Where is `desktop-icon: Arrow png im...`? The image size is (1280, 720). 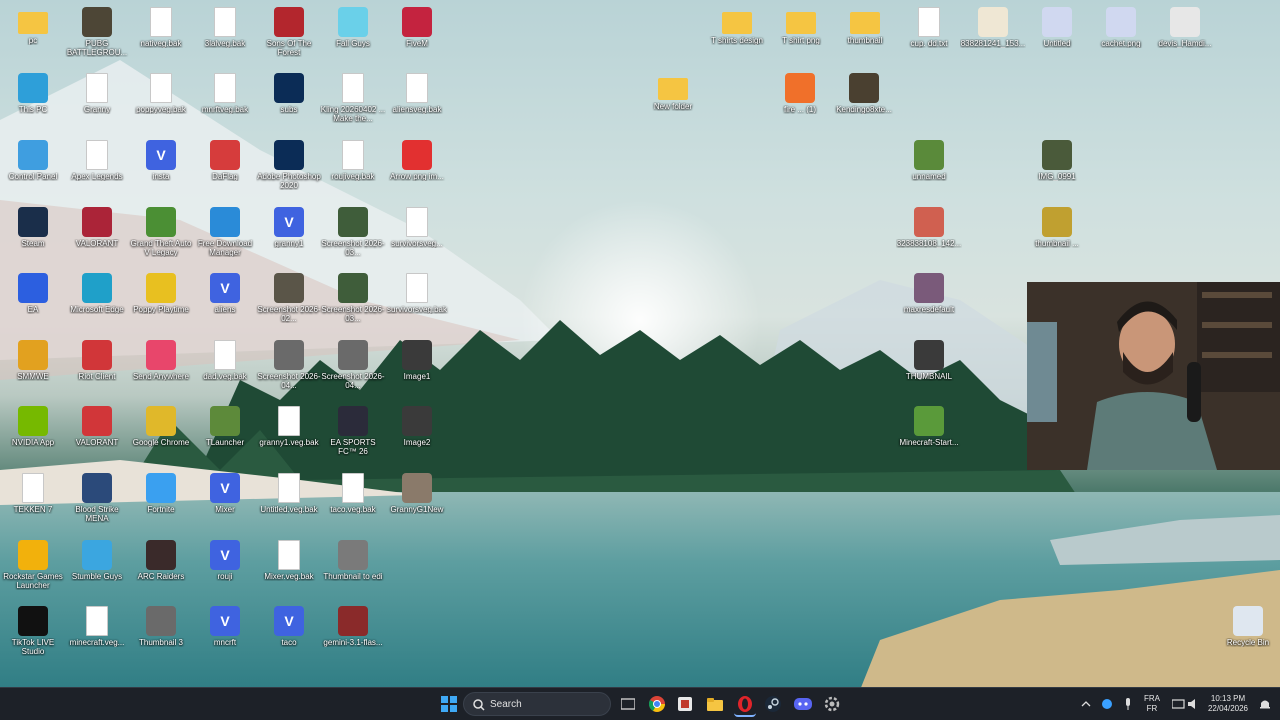 desktop-icon: Arrow png im... is located at coordinates (417, 168).